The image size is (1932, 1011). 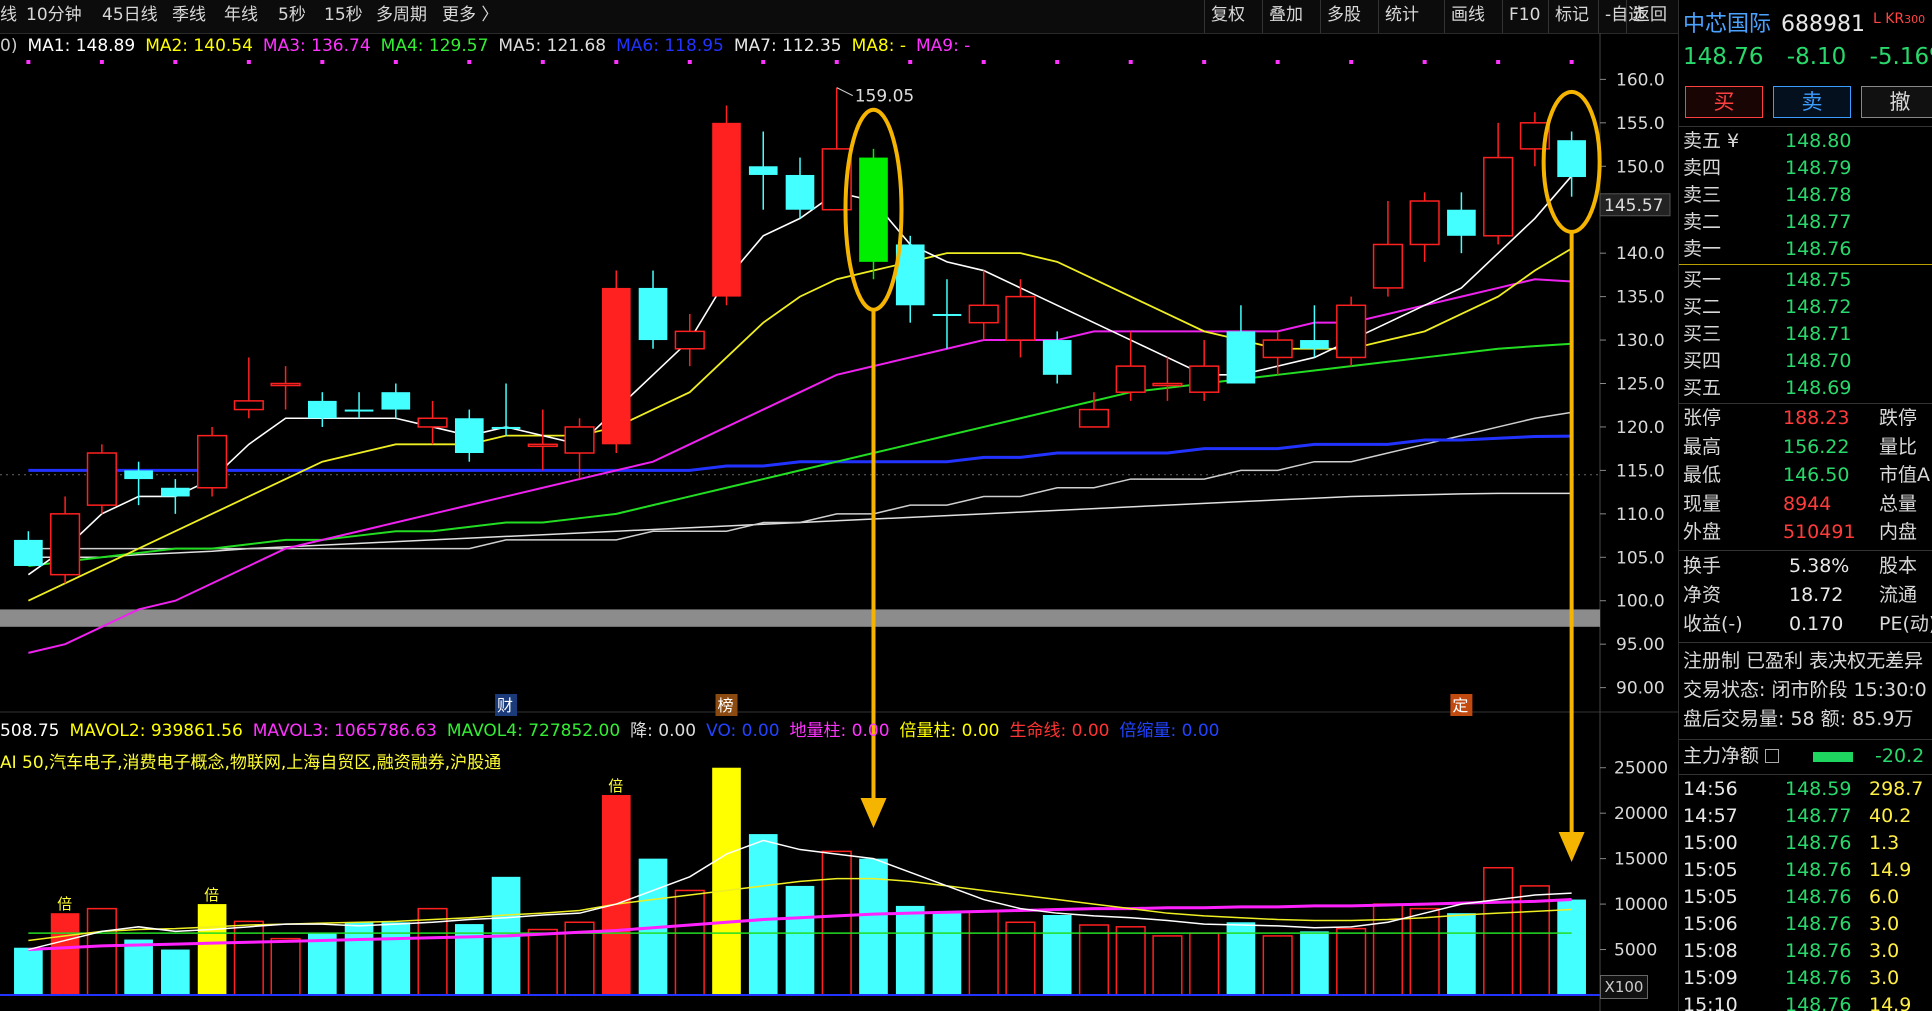 I want to click on stat-row: 现量 8944 总量, so click(x=1805, y=504).